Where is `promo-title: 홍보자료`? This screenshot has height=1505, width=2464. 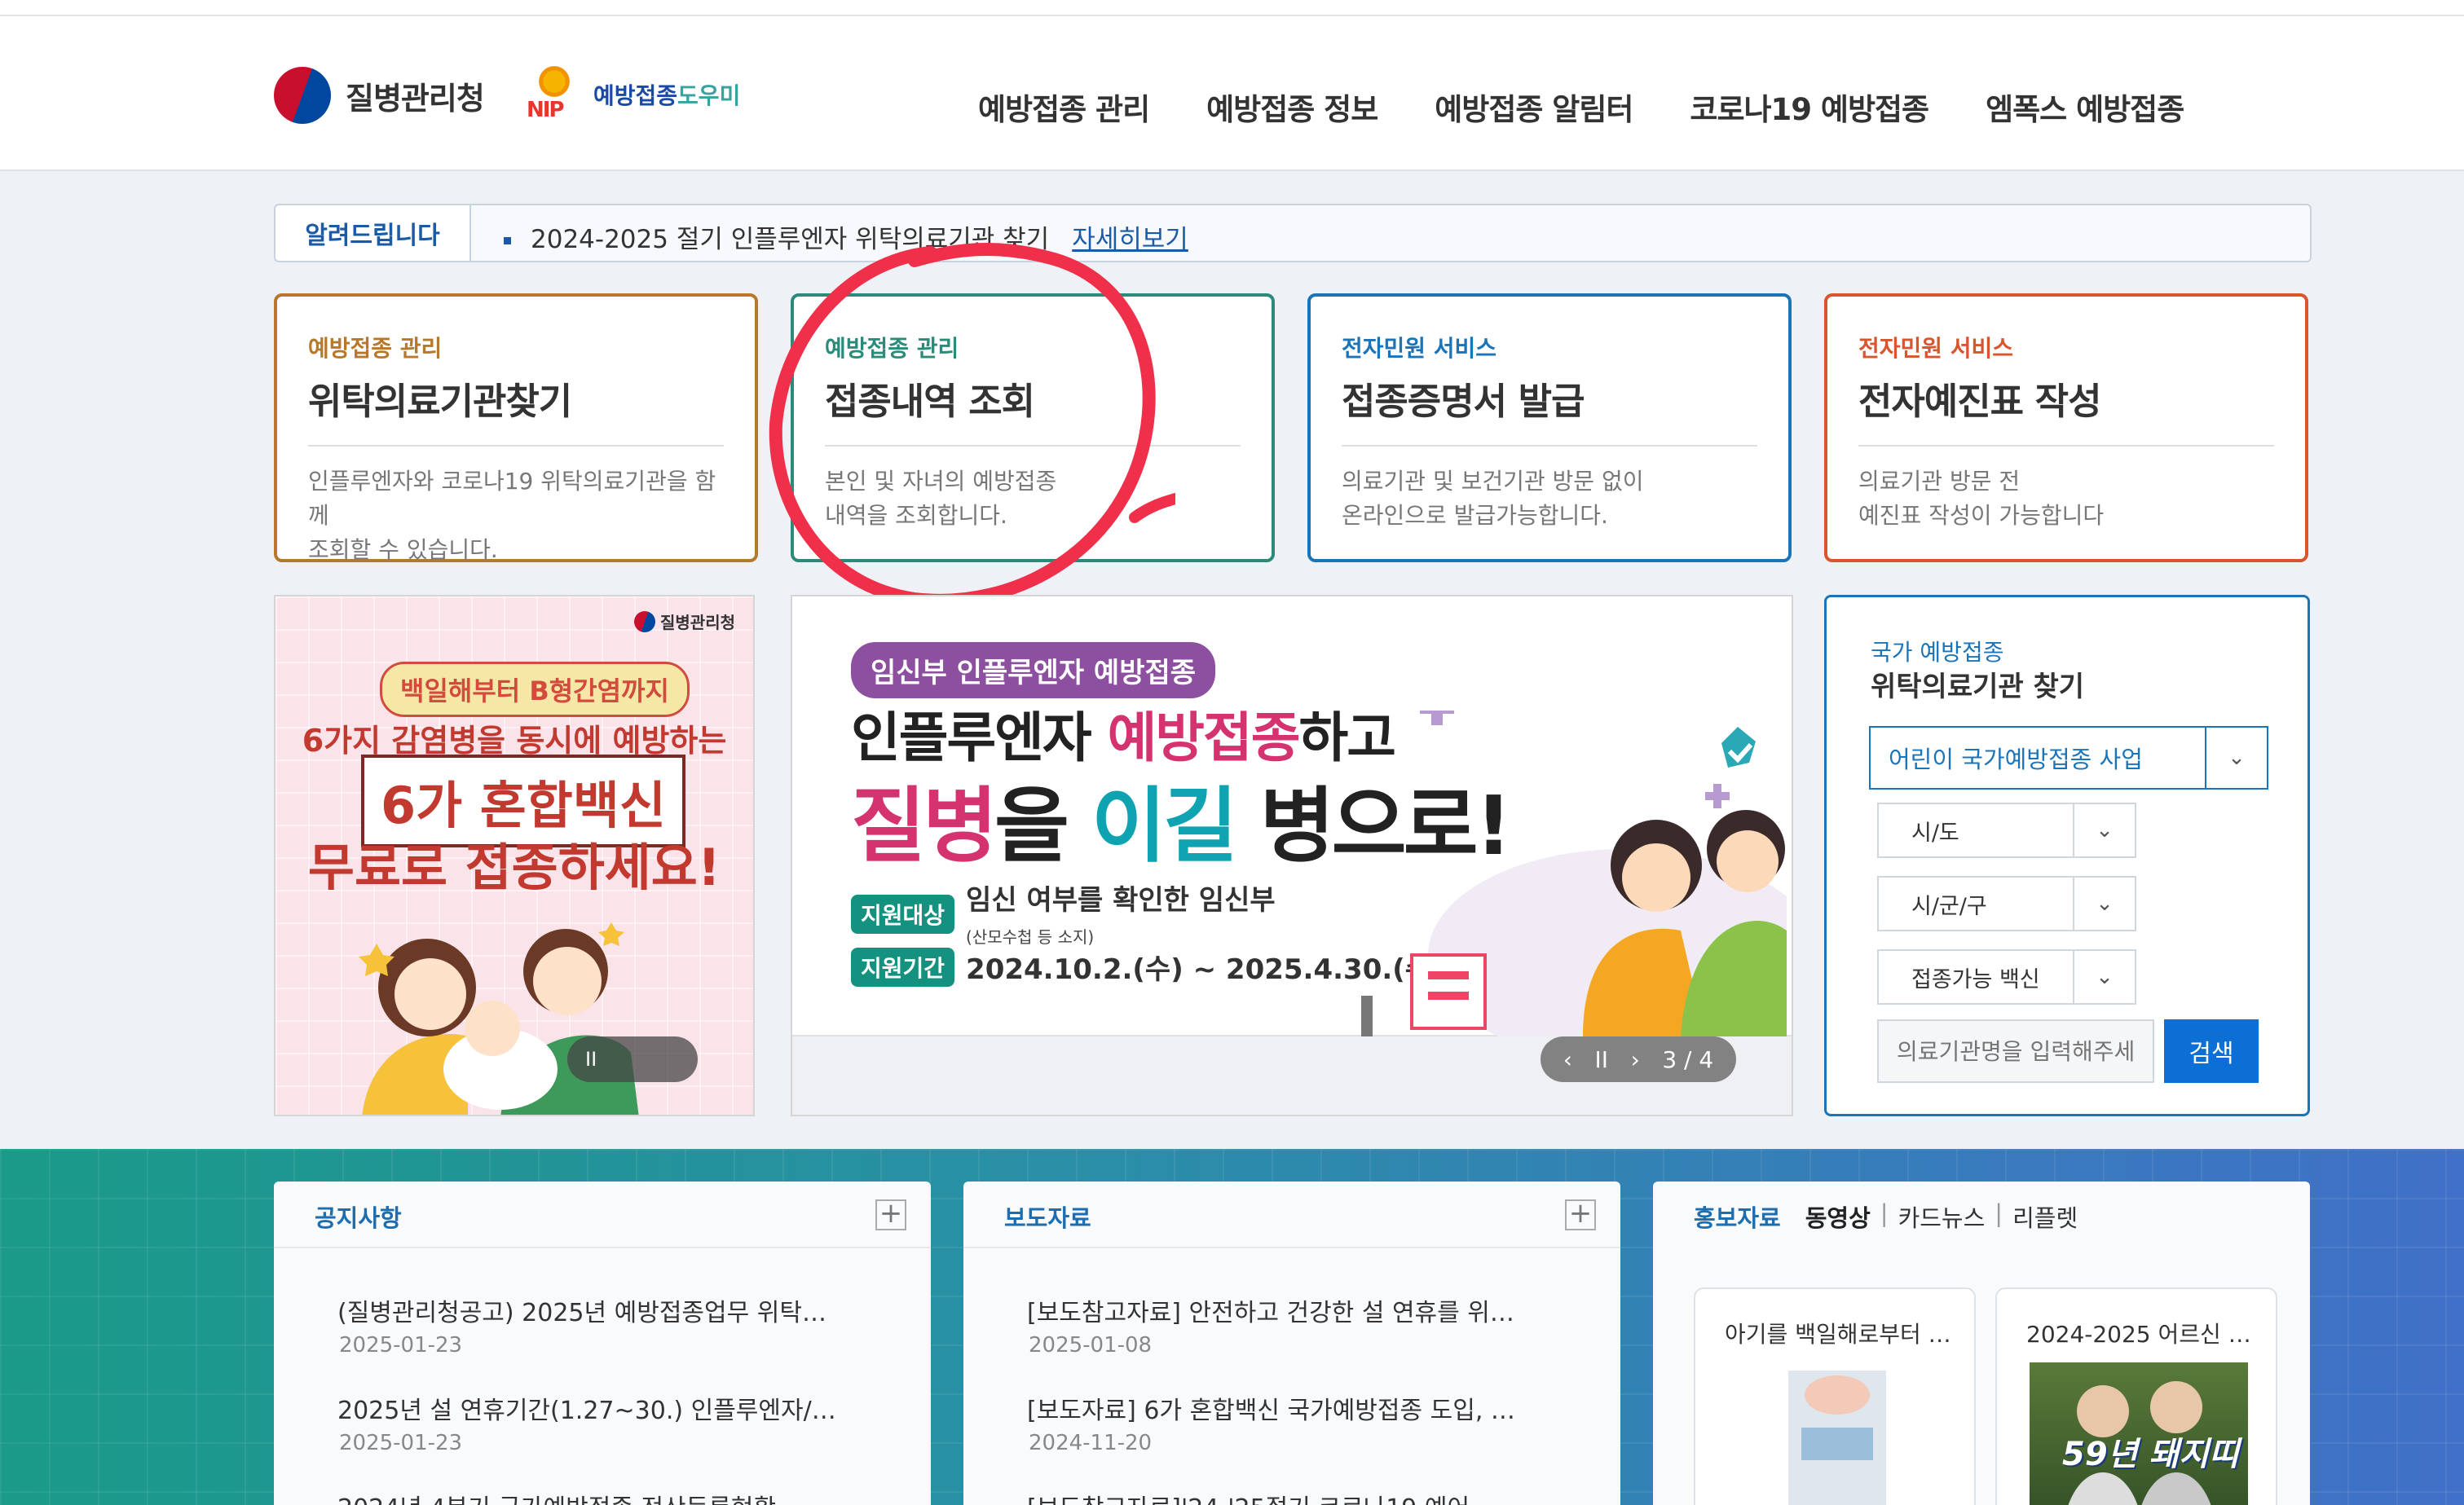
promo-title: 홍보자료 is located at coordinates (1737, 1218).